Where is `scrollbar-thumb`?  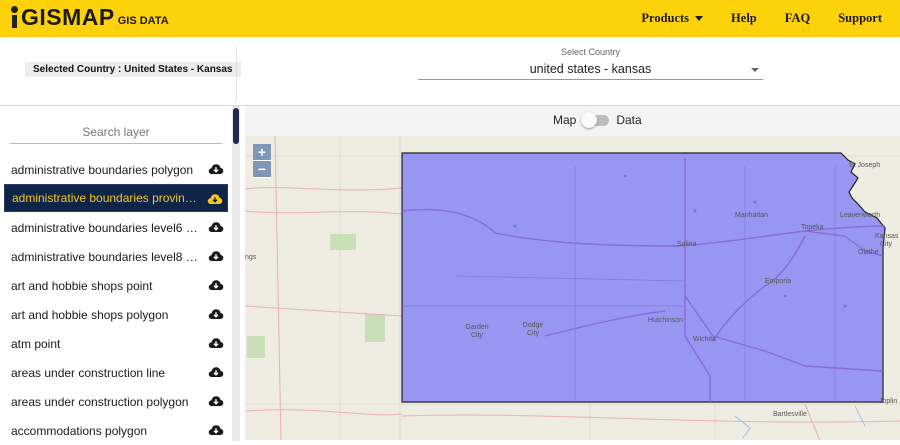 scrollbar-thumb is located at coordinates (236, 126).